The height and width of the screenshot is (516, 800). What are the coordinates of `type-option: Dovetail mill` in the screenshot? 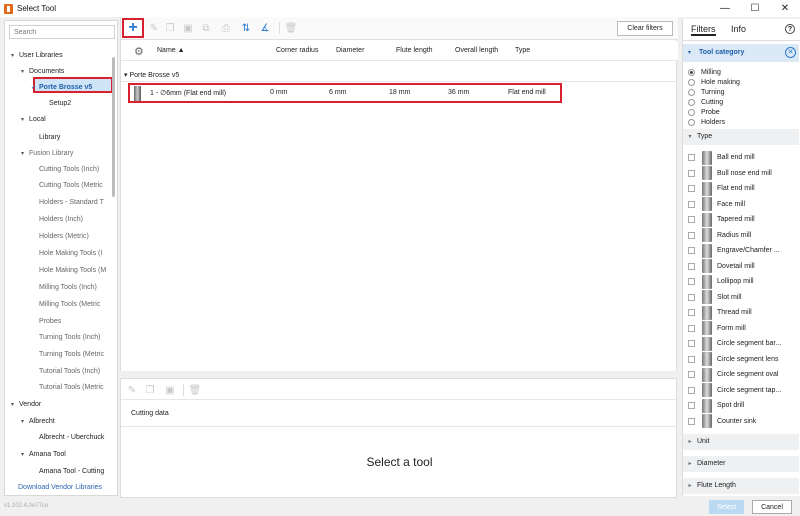 It's located at (743, 266).